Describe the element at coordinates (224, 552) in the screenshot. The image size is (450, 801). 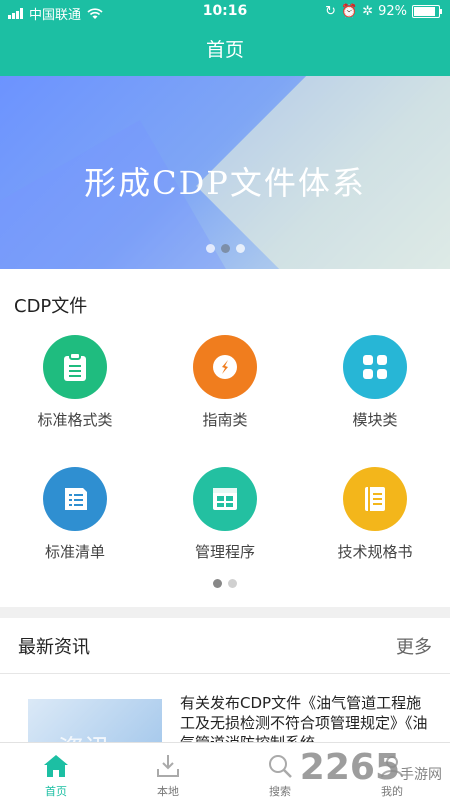
I see `category-label: 管理程序` at that location.